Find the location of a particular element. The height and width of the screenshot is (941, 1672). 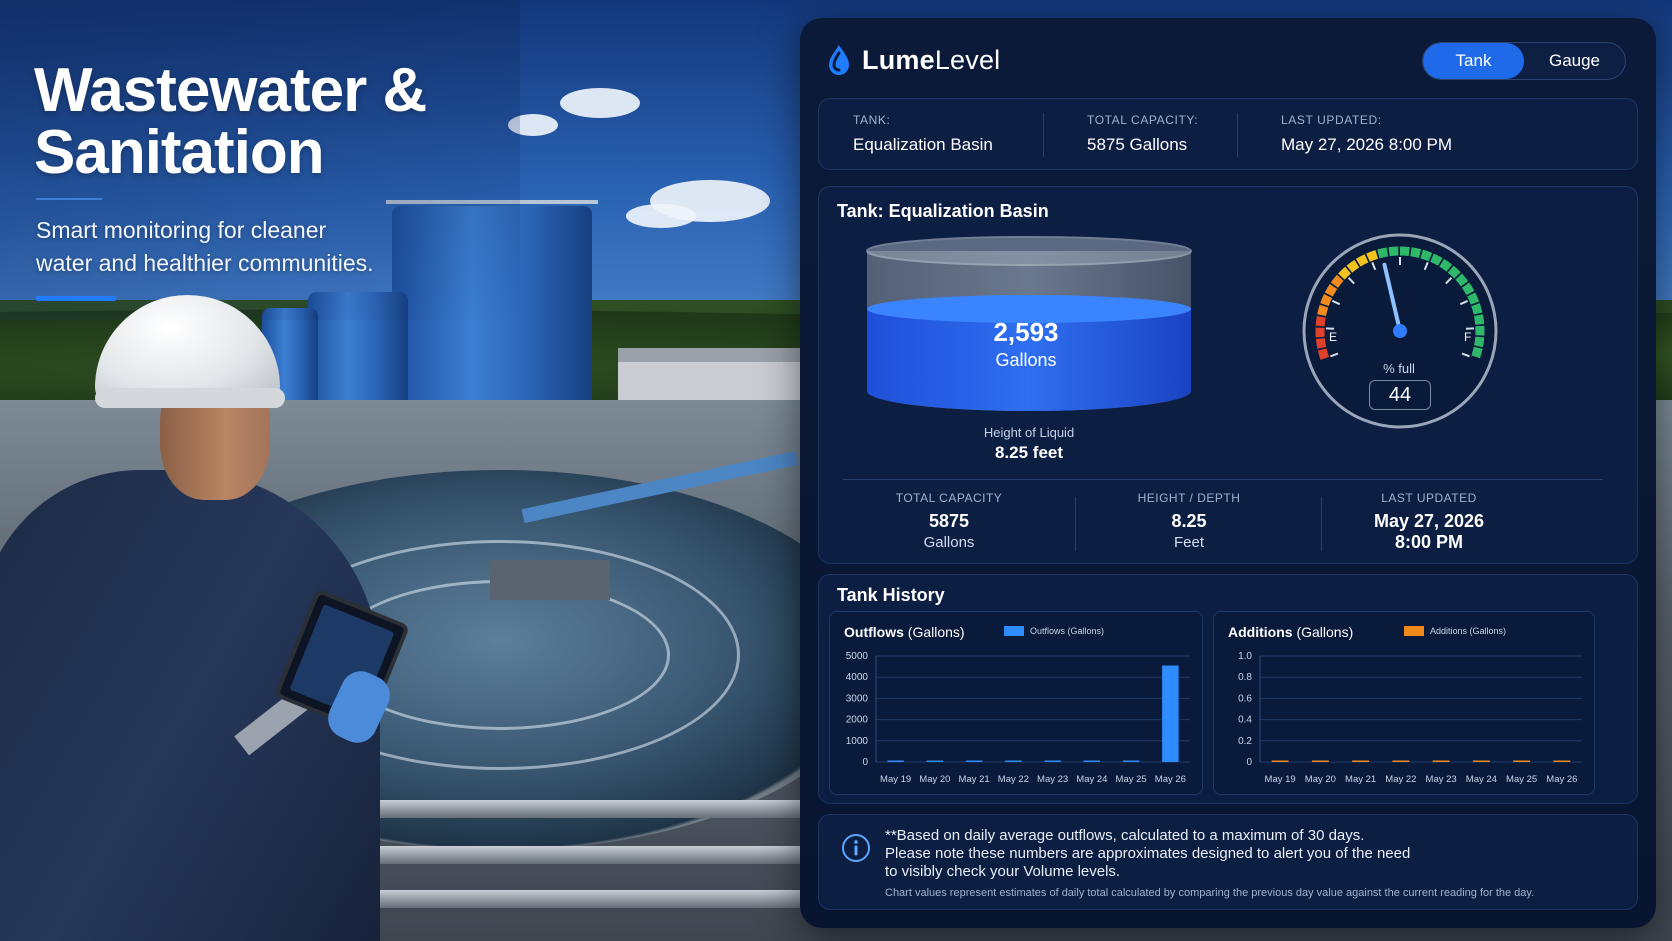

info-label: LAST UPDATED: is located at coordinates (1331, 120).